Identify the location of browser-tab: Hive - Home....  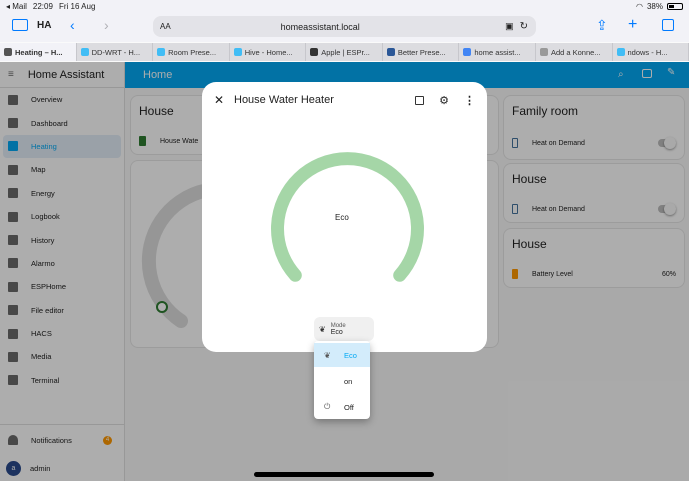
(268, 52).